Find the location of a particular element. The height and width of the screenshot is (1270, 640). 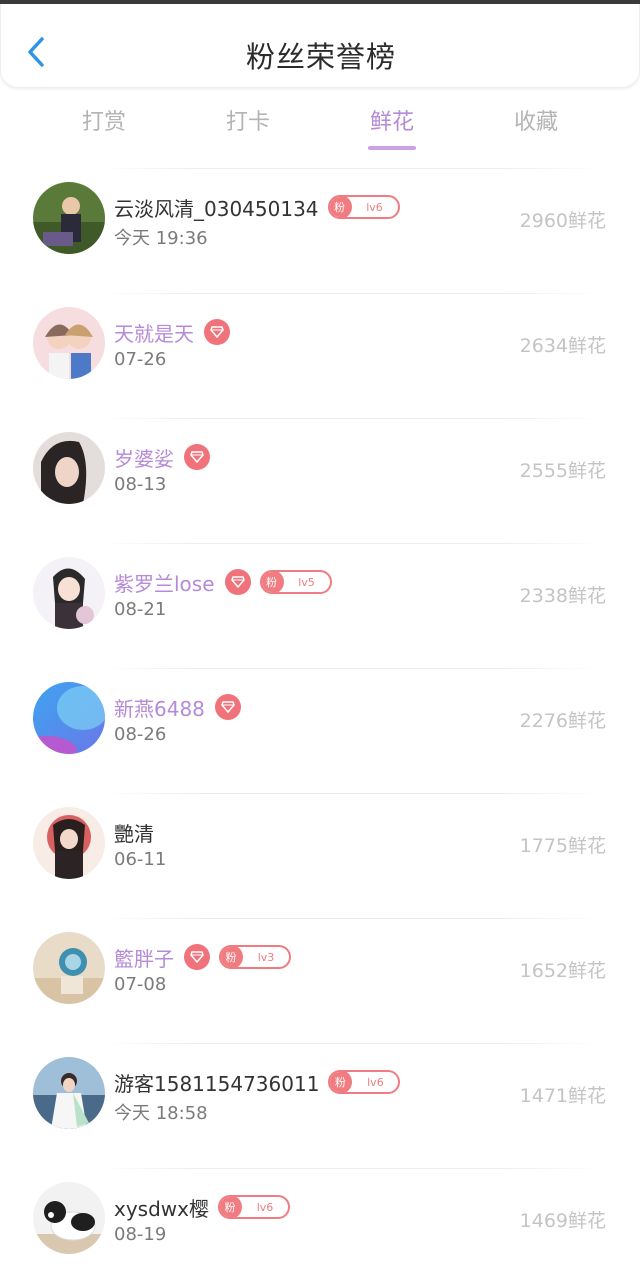

flower-count: 1652鲜花 is located at coordinates (562, 971).